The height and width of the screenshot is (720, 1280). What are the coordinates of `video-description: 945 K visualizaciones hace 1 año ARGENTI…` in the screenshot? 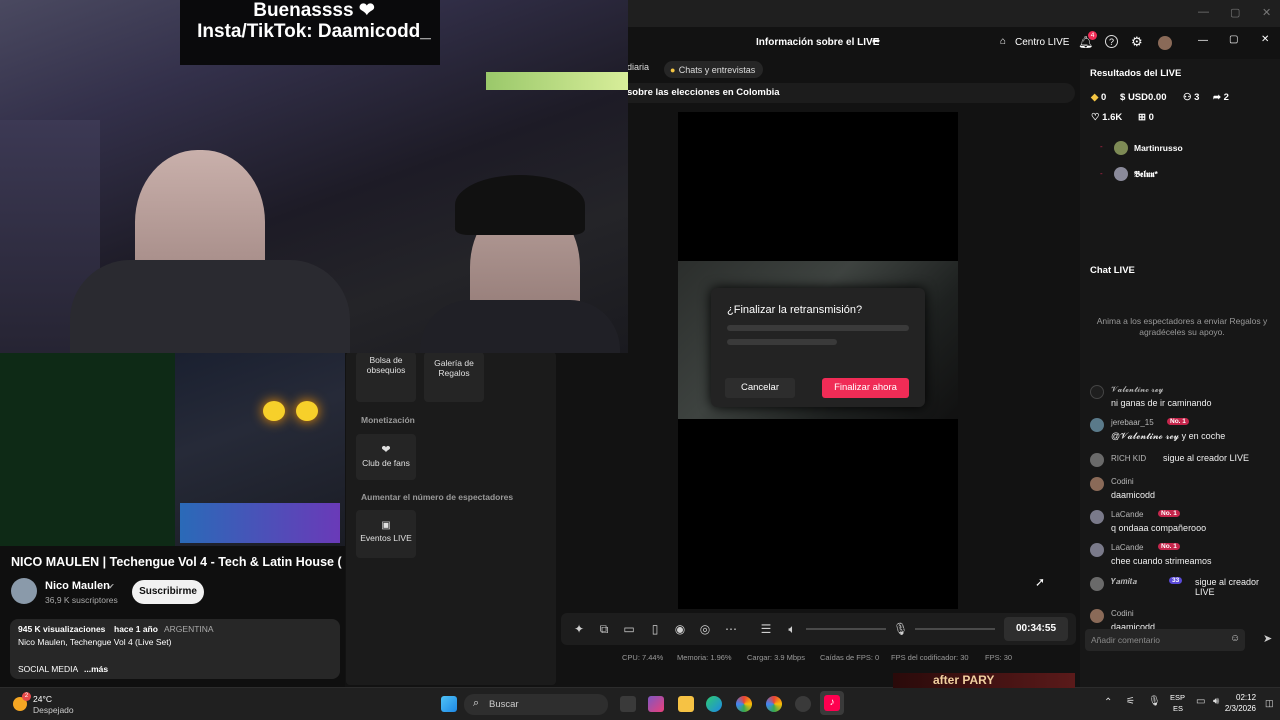 It's located at (175, 649).